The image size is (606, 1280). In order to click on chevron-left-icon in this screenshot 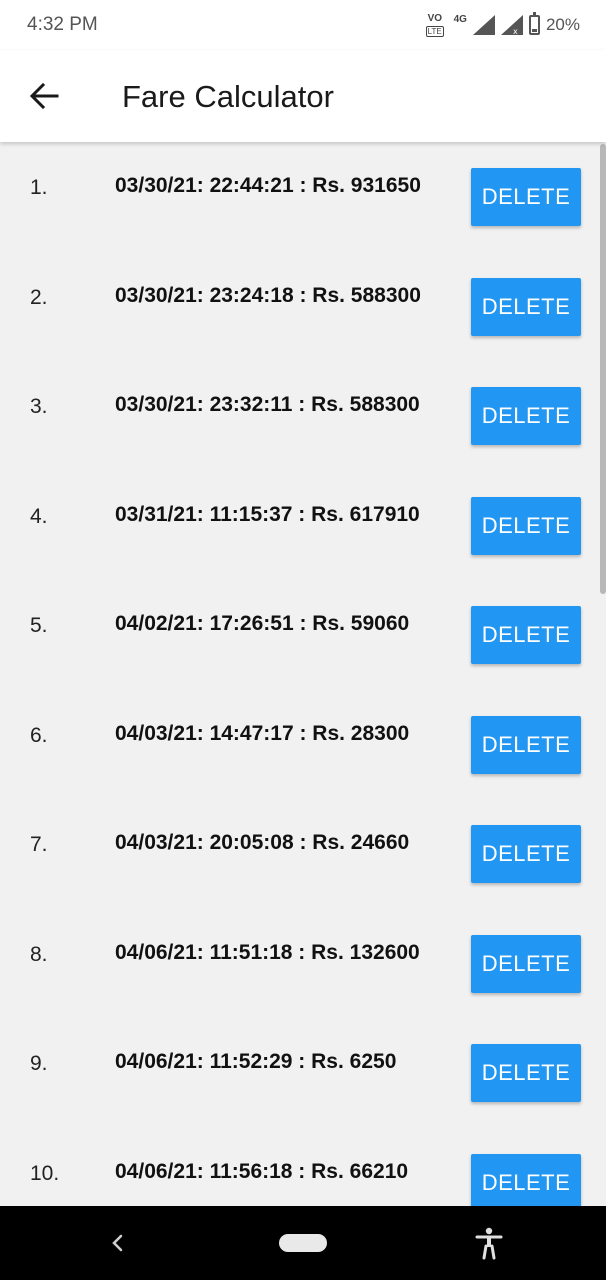, I will do `click(117, 1243)`.